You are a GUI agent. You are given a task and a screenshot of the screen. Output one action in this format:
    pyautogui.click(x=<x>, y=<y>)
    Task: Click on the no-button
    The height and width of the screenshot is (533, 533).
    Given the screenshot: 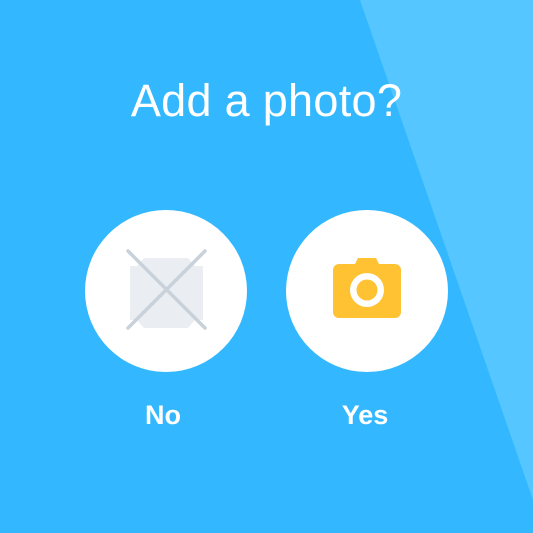 What is the action you would take?
    pyautogui.click(x=166, y=291)
    